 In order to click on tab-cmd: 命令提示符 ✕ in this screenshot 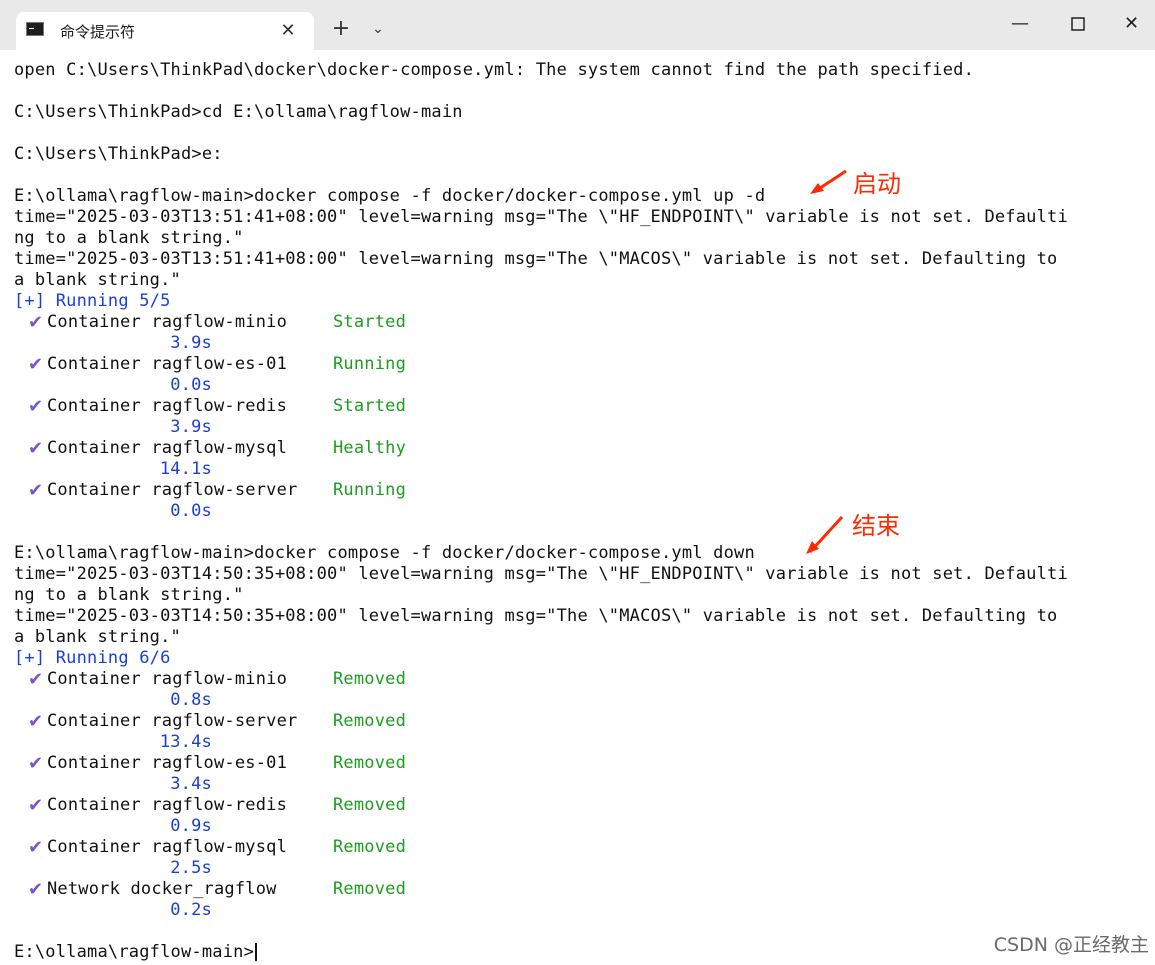, I will do `click(165, 31)`.